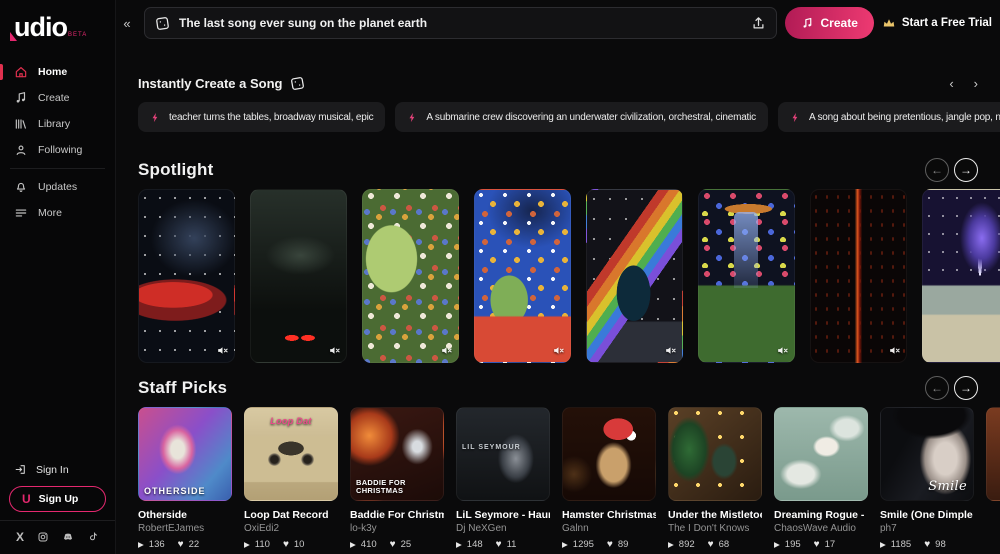 The width and height of the screenshot is (1000, 554). What do you see at coordinates (298, 276) in the screenshot?
I see `spotlight-card-night-drive` at bounding box center [298, 276].